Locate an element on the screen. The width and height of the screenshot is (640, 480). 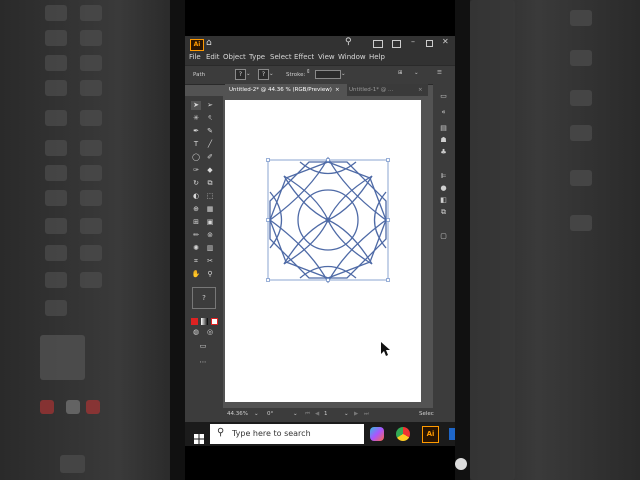
transparency-icon: ◧ is located at coordinates (443, 200).